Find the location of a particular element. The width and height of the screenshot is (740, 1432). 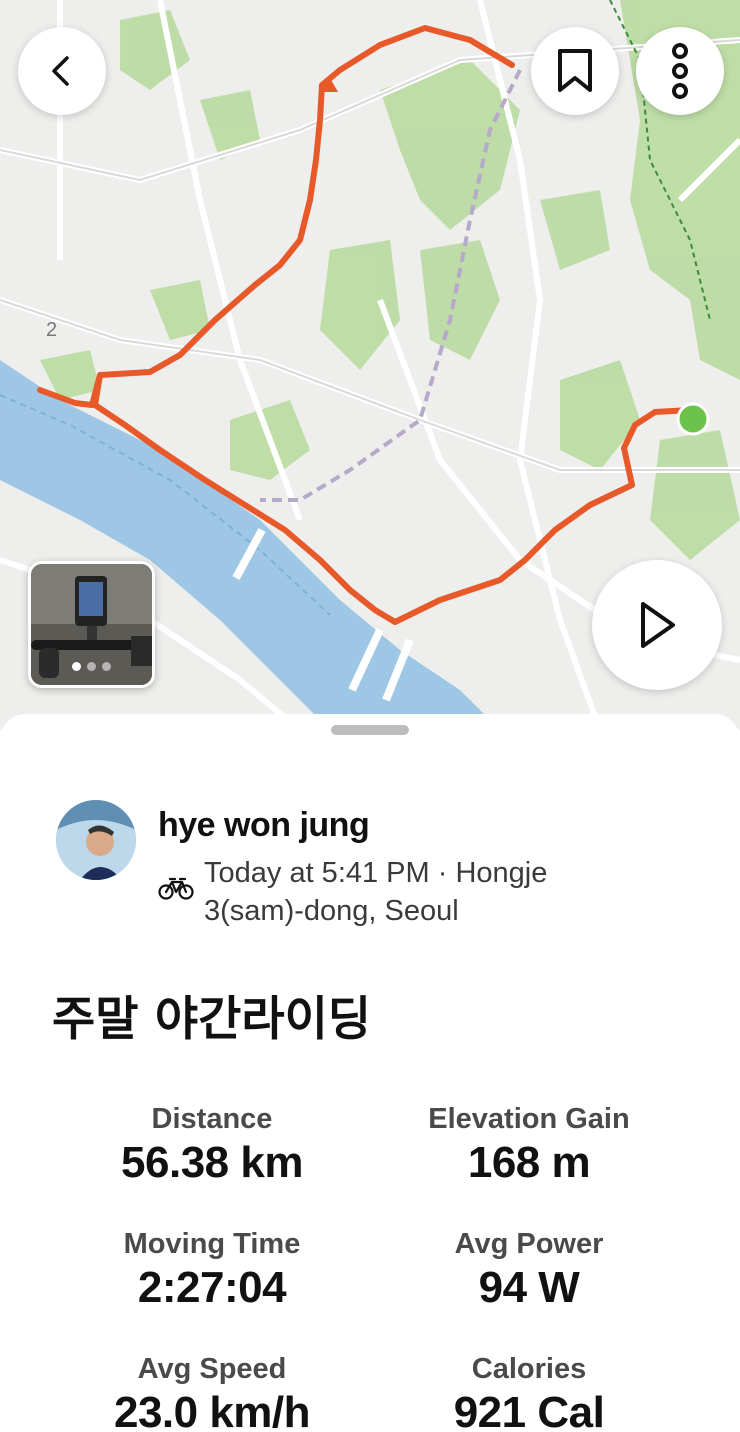

bookmark-button is located at coordinates (575, 71).